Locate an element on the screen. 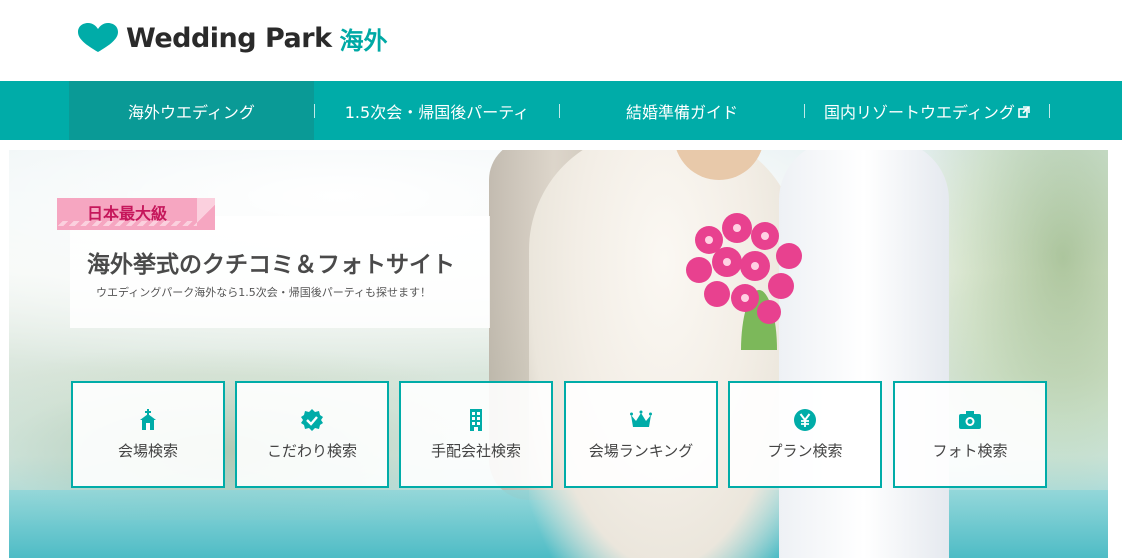 This screenshot has height=558, width=1122. nav-label: 1.5次会・帰国後パーティ is located at coordinates (437, 112).